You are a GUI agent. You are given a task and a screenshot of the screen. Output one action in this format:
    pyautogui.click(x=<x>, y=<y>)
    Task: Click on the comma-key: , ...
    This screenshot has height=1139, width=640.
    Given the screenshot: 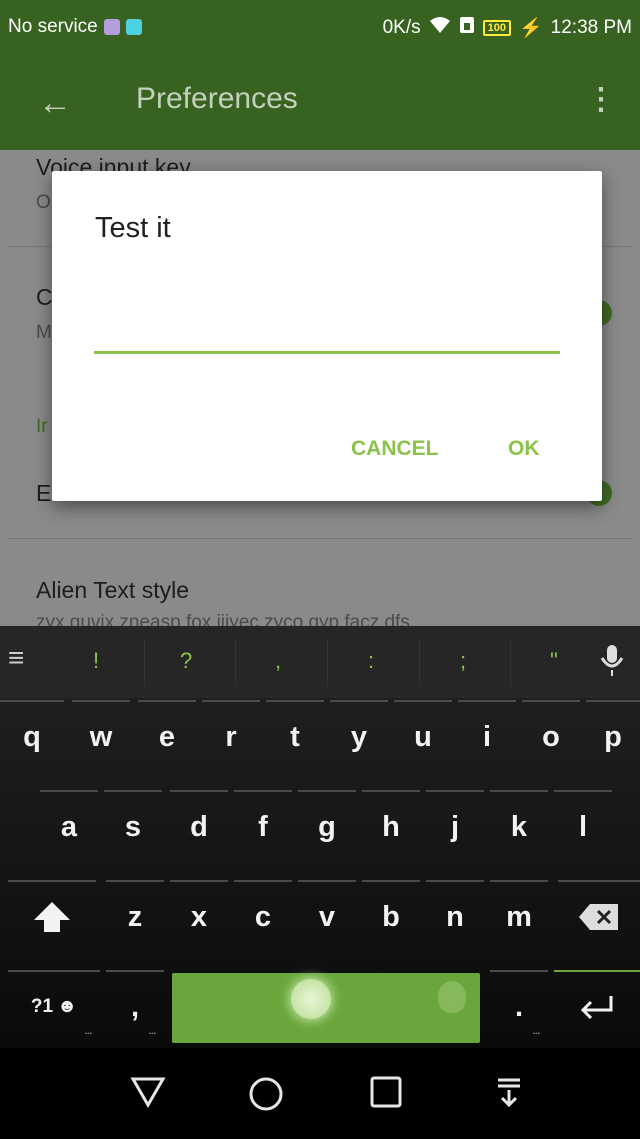 What is the action you would take?
    pyautogui.click(x=135, y=1006)
    